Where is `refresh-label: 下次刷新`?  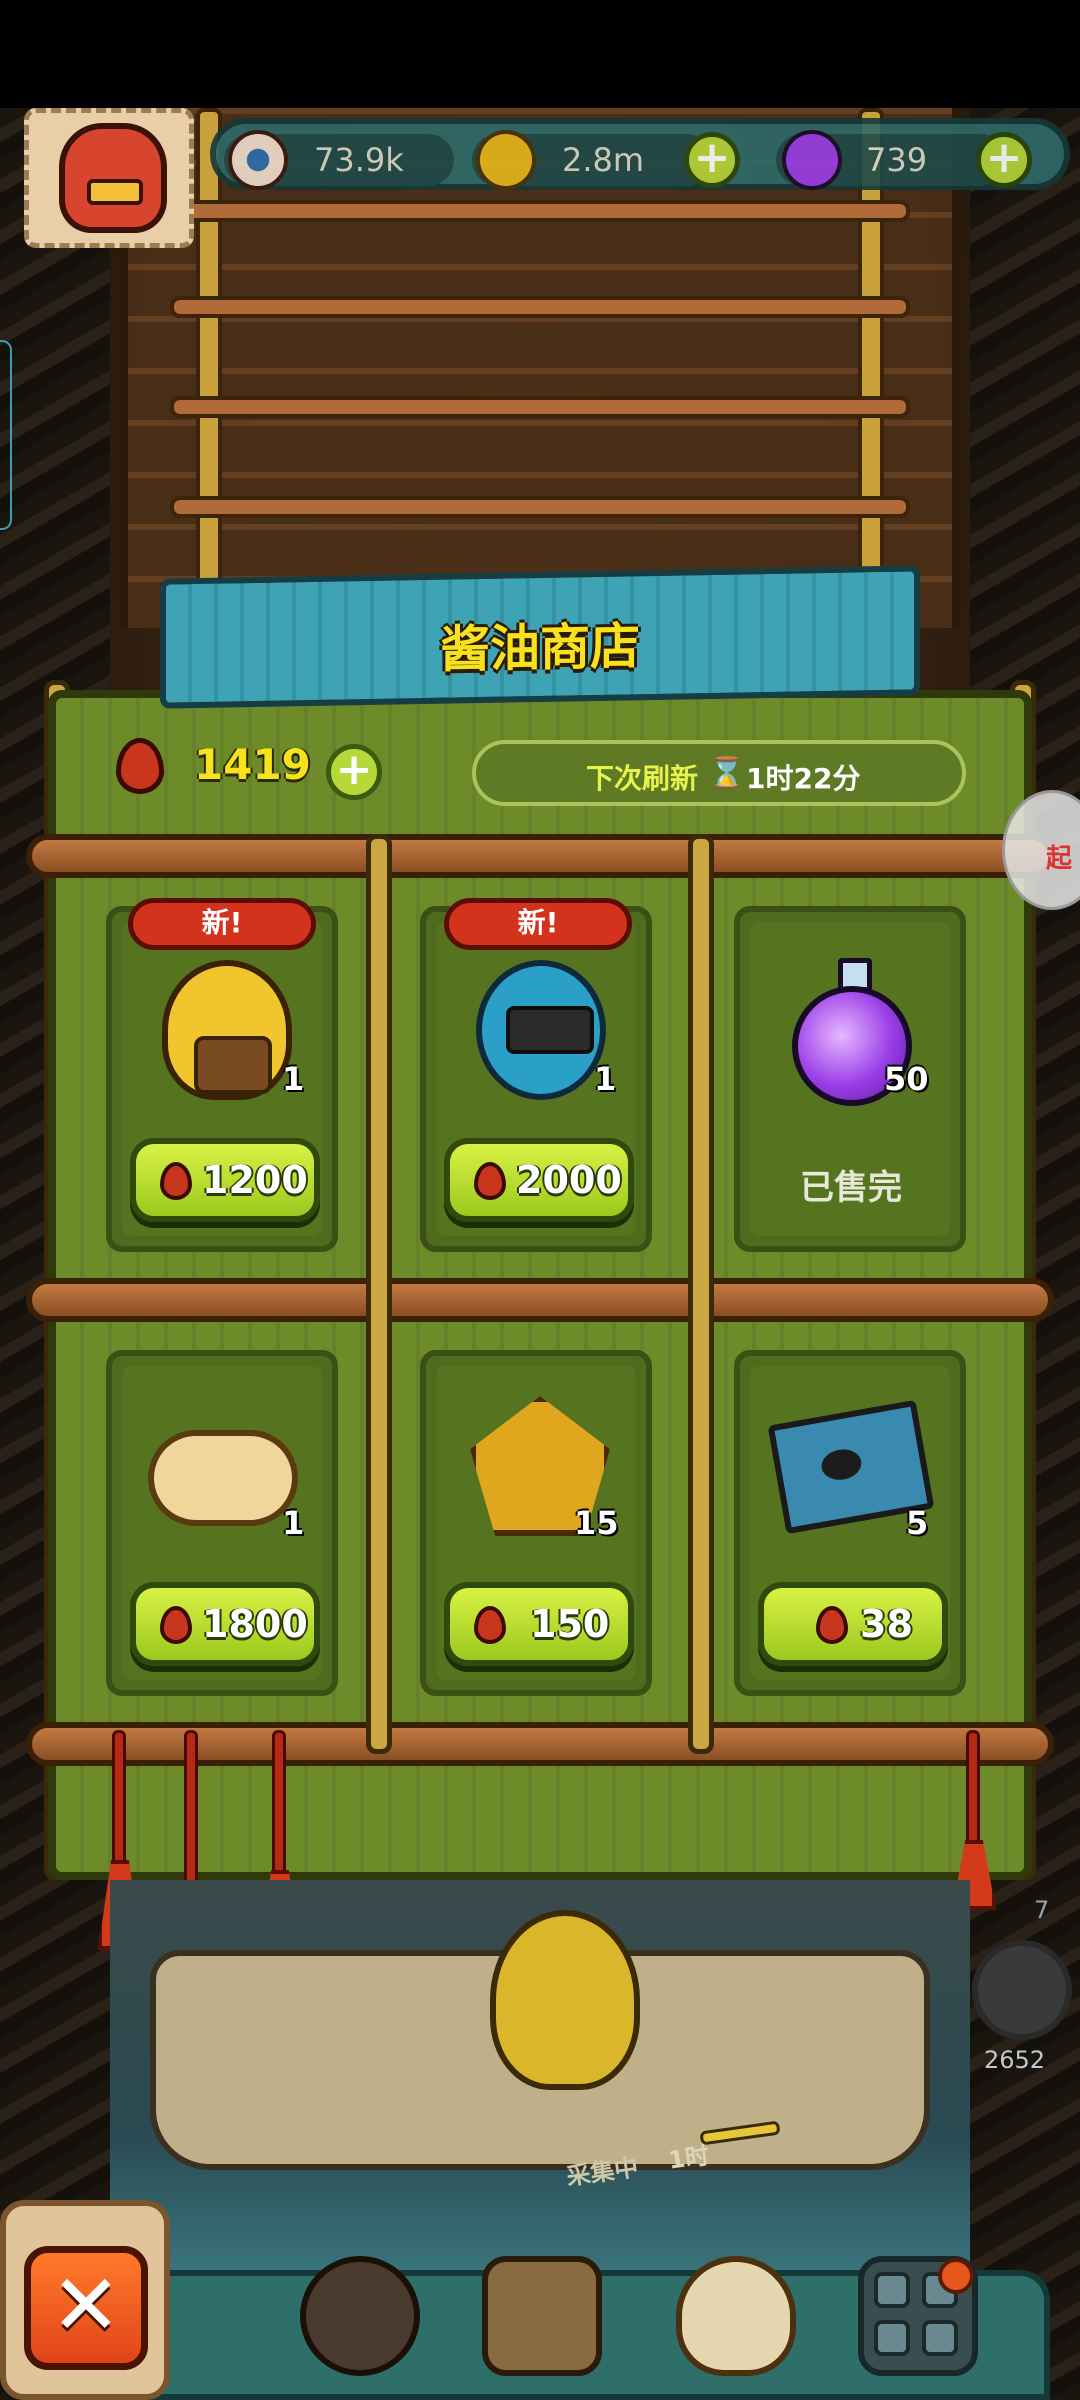
refresh-label: 下次刷新 is located at coordinates (642, 778).